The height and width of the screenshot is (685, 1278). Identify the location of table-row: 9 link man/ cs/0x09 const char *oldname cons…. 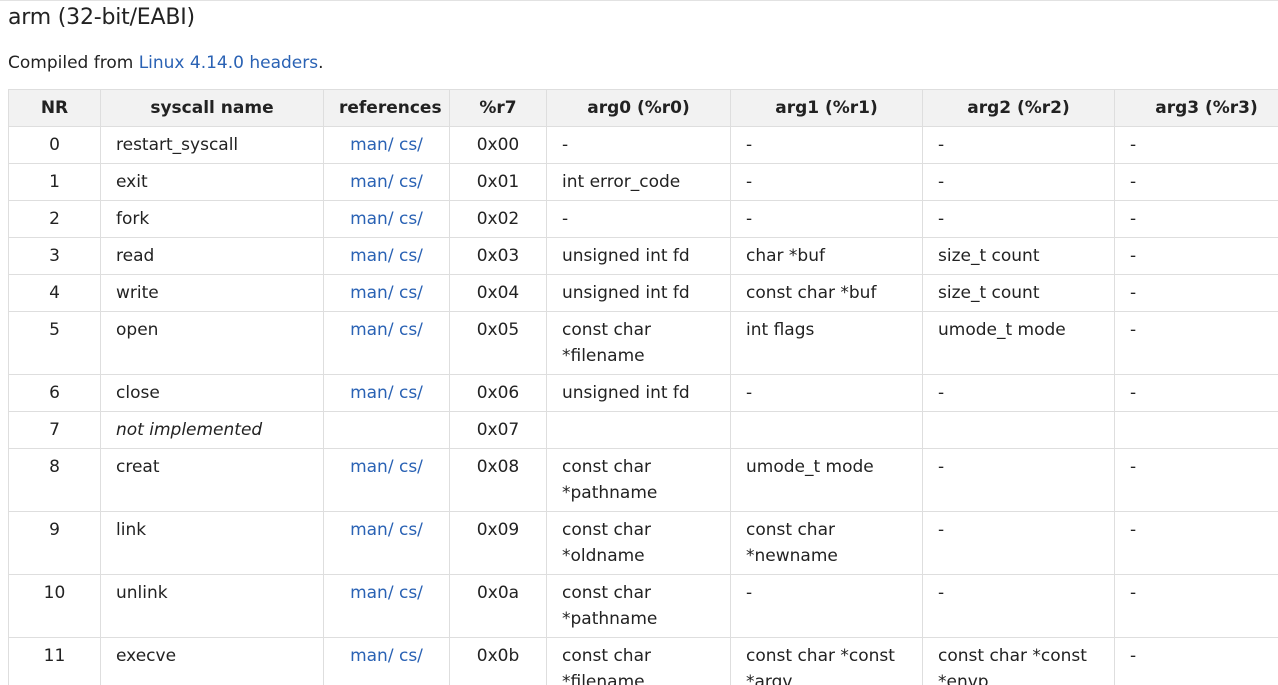
(643, 543).